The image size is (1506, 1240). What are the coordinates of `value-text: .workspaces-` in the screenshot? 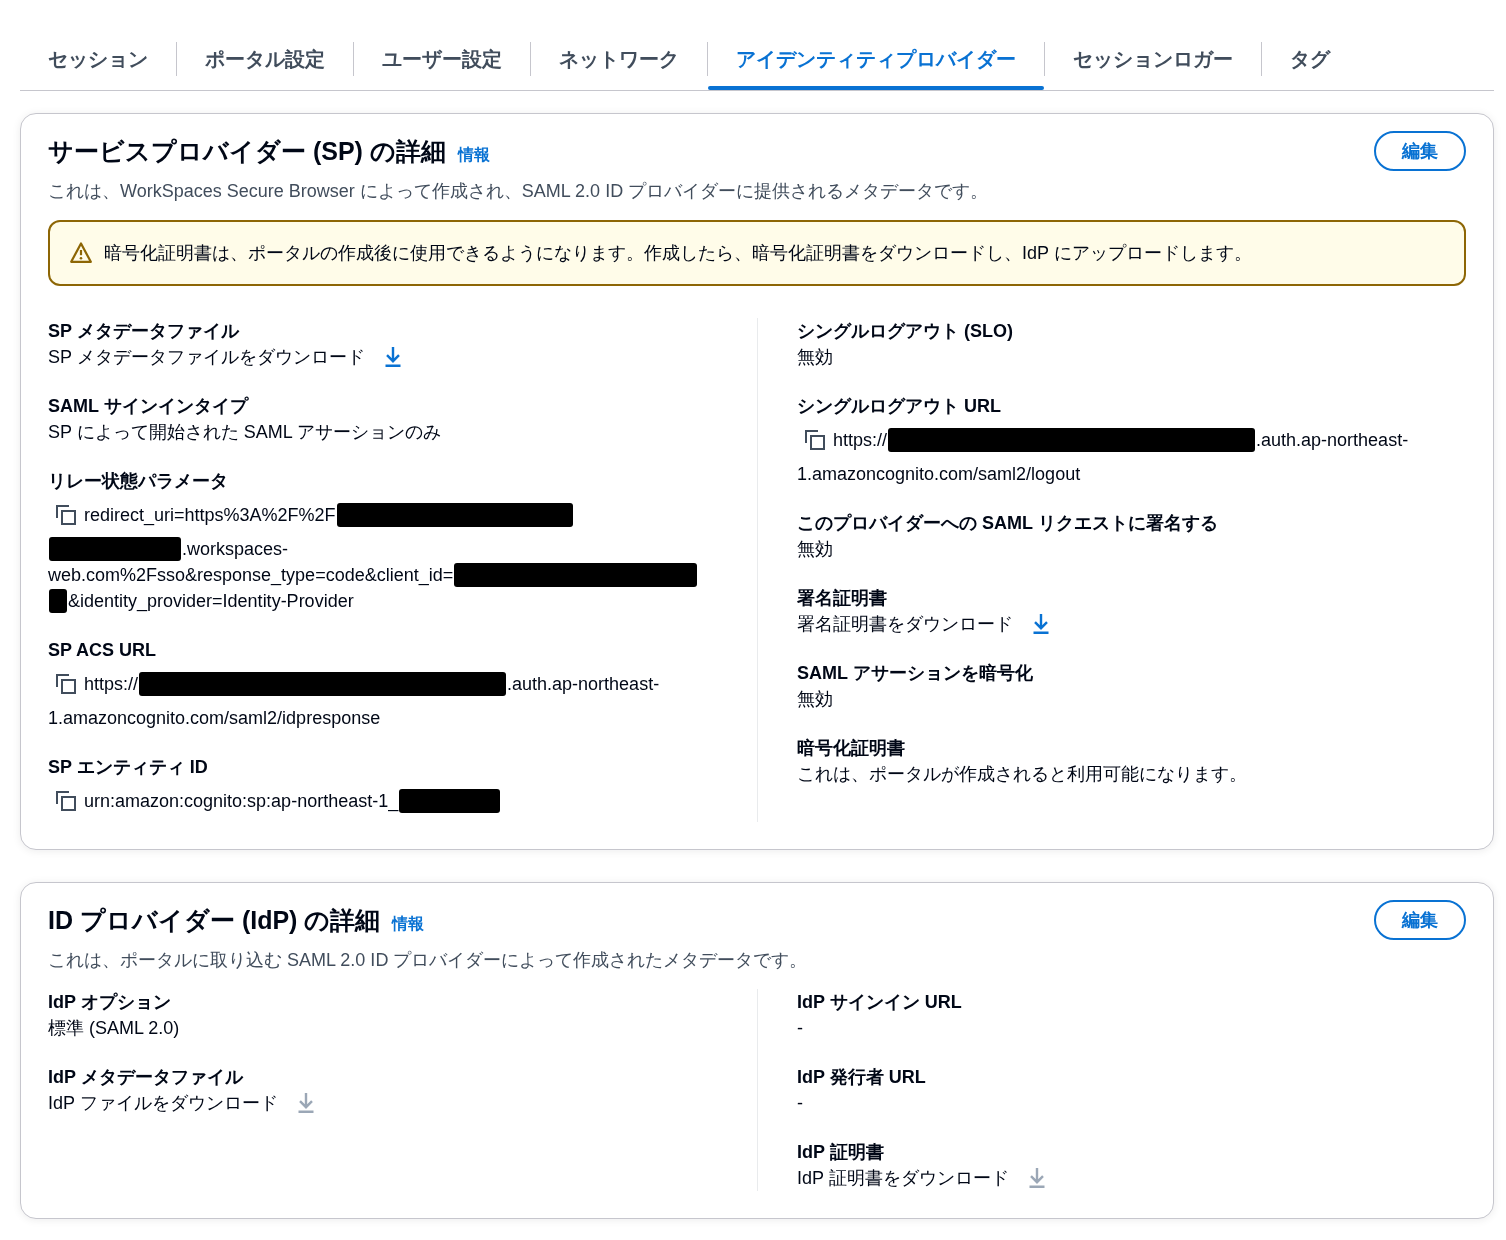 It's located at (235, 549).